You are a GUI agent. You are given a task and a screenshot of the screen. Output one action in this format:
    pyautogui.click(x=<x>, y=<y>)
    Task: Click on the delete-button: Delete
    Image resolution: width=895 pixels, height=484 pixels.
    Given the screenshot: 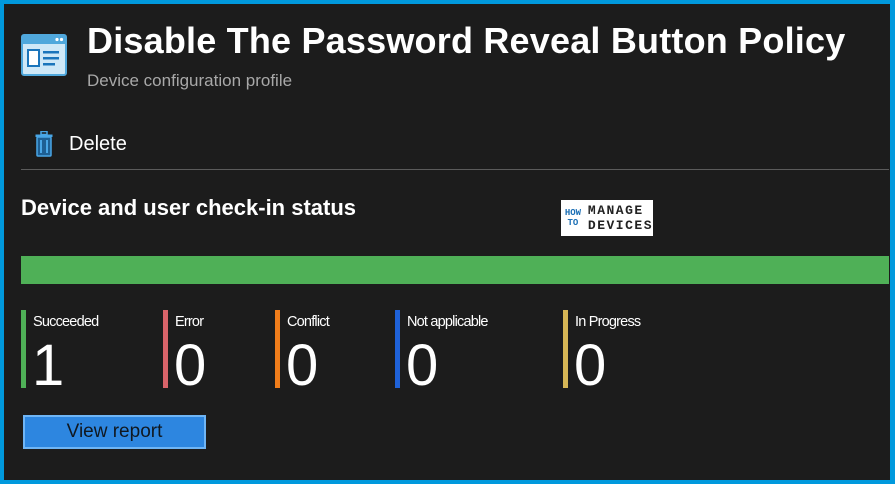 What is the action you would take?
    pyautogui.click(x=81, y=144)
    